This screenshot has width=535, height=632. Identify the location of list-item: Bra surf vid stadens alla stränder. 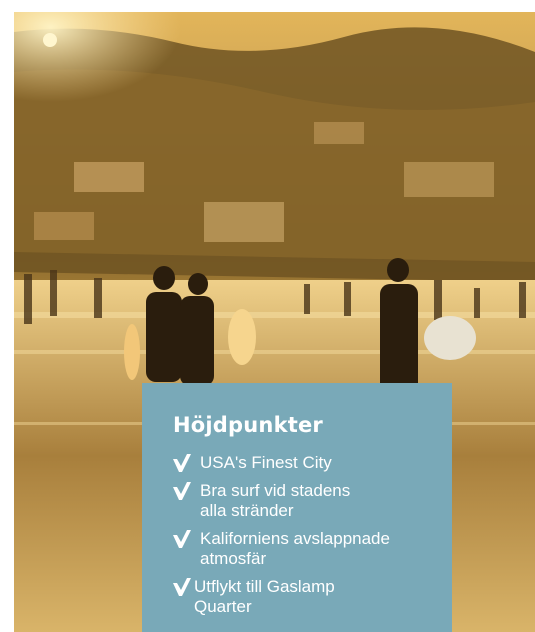
(302, 501).